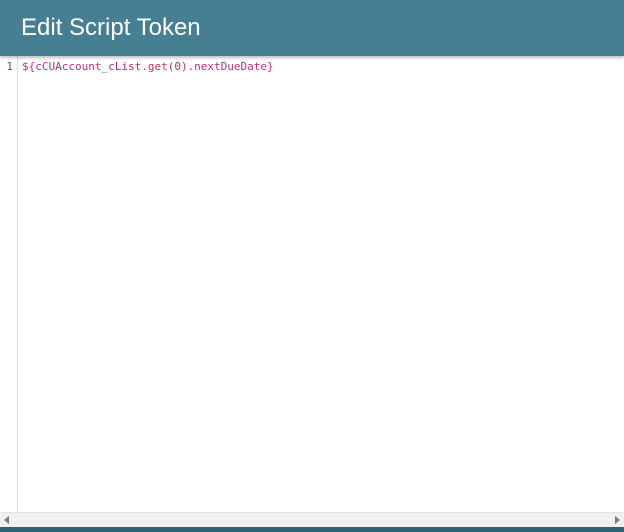 The image size is (624, 532). Describe the element at coordinates (6, 520) in the screenshot. I see `chevron-left-icon` at that location.